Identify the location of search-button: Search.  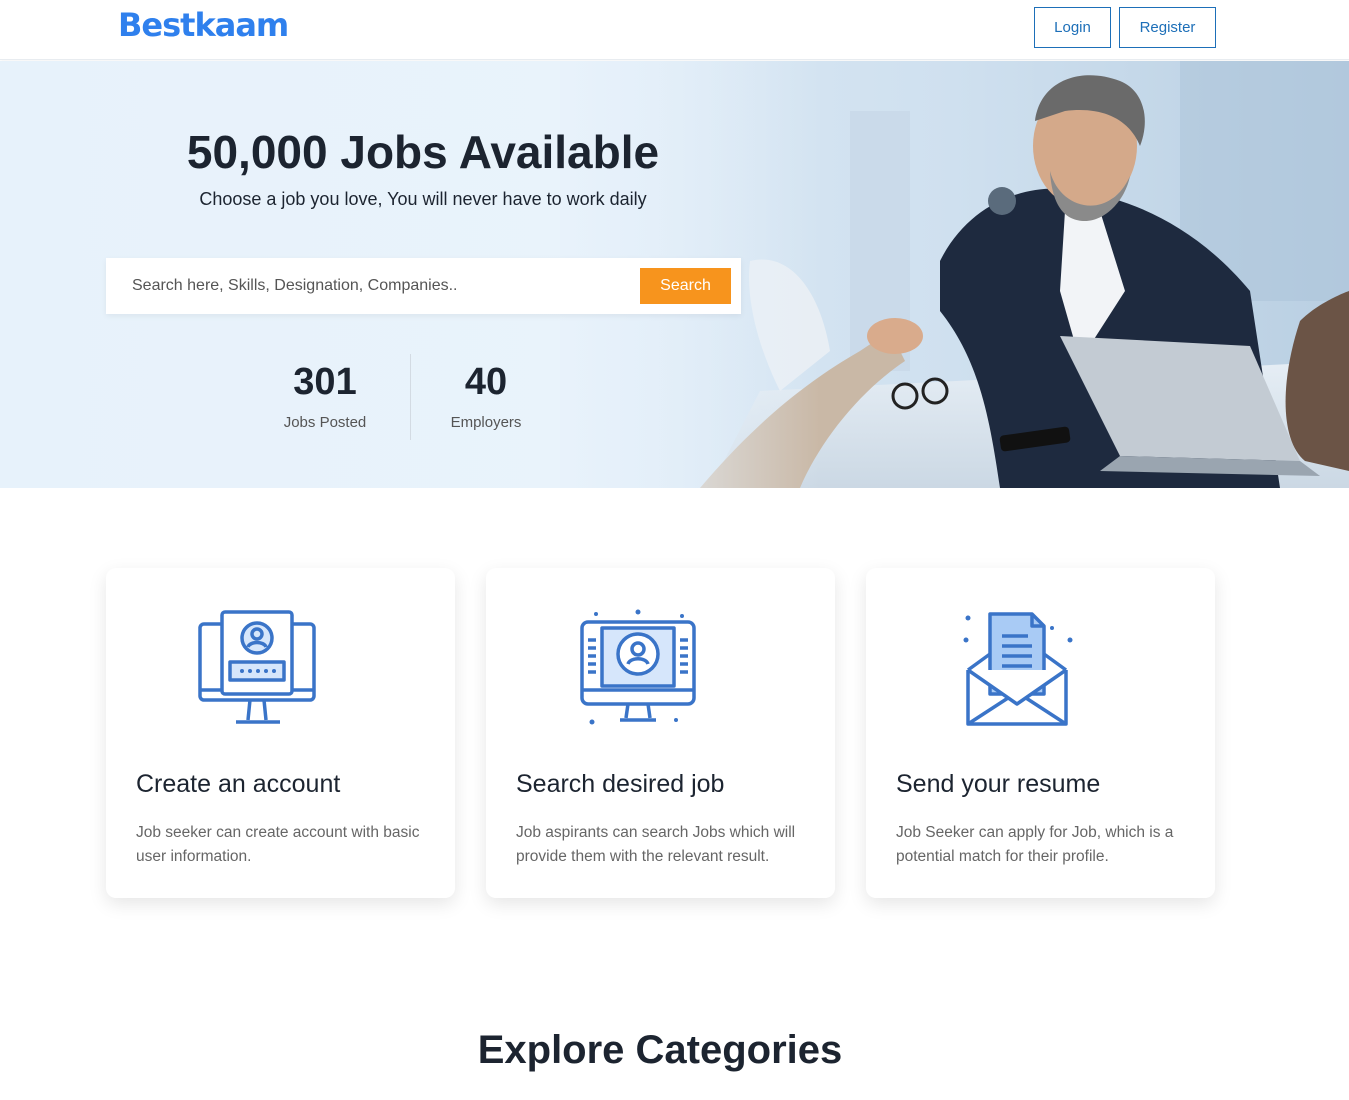
(685, 286).